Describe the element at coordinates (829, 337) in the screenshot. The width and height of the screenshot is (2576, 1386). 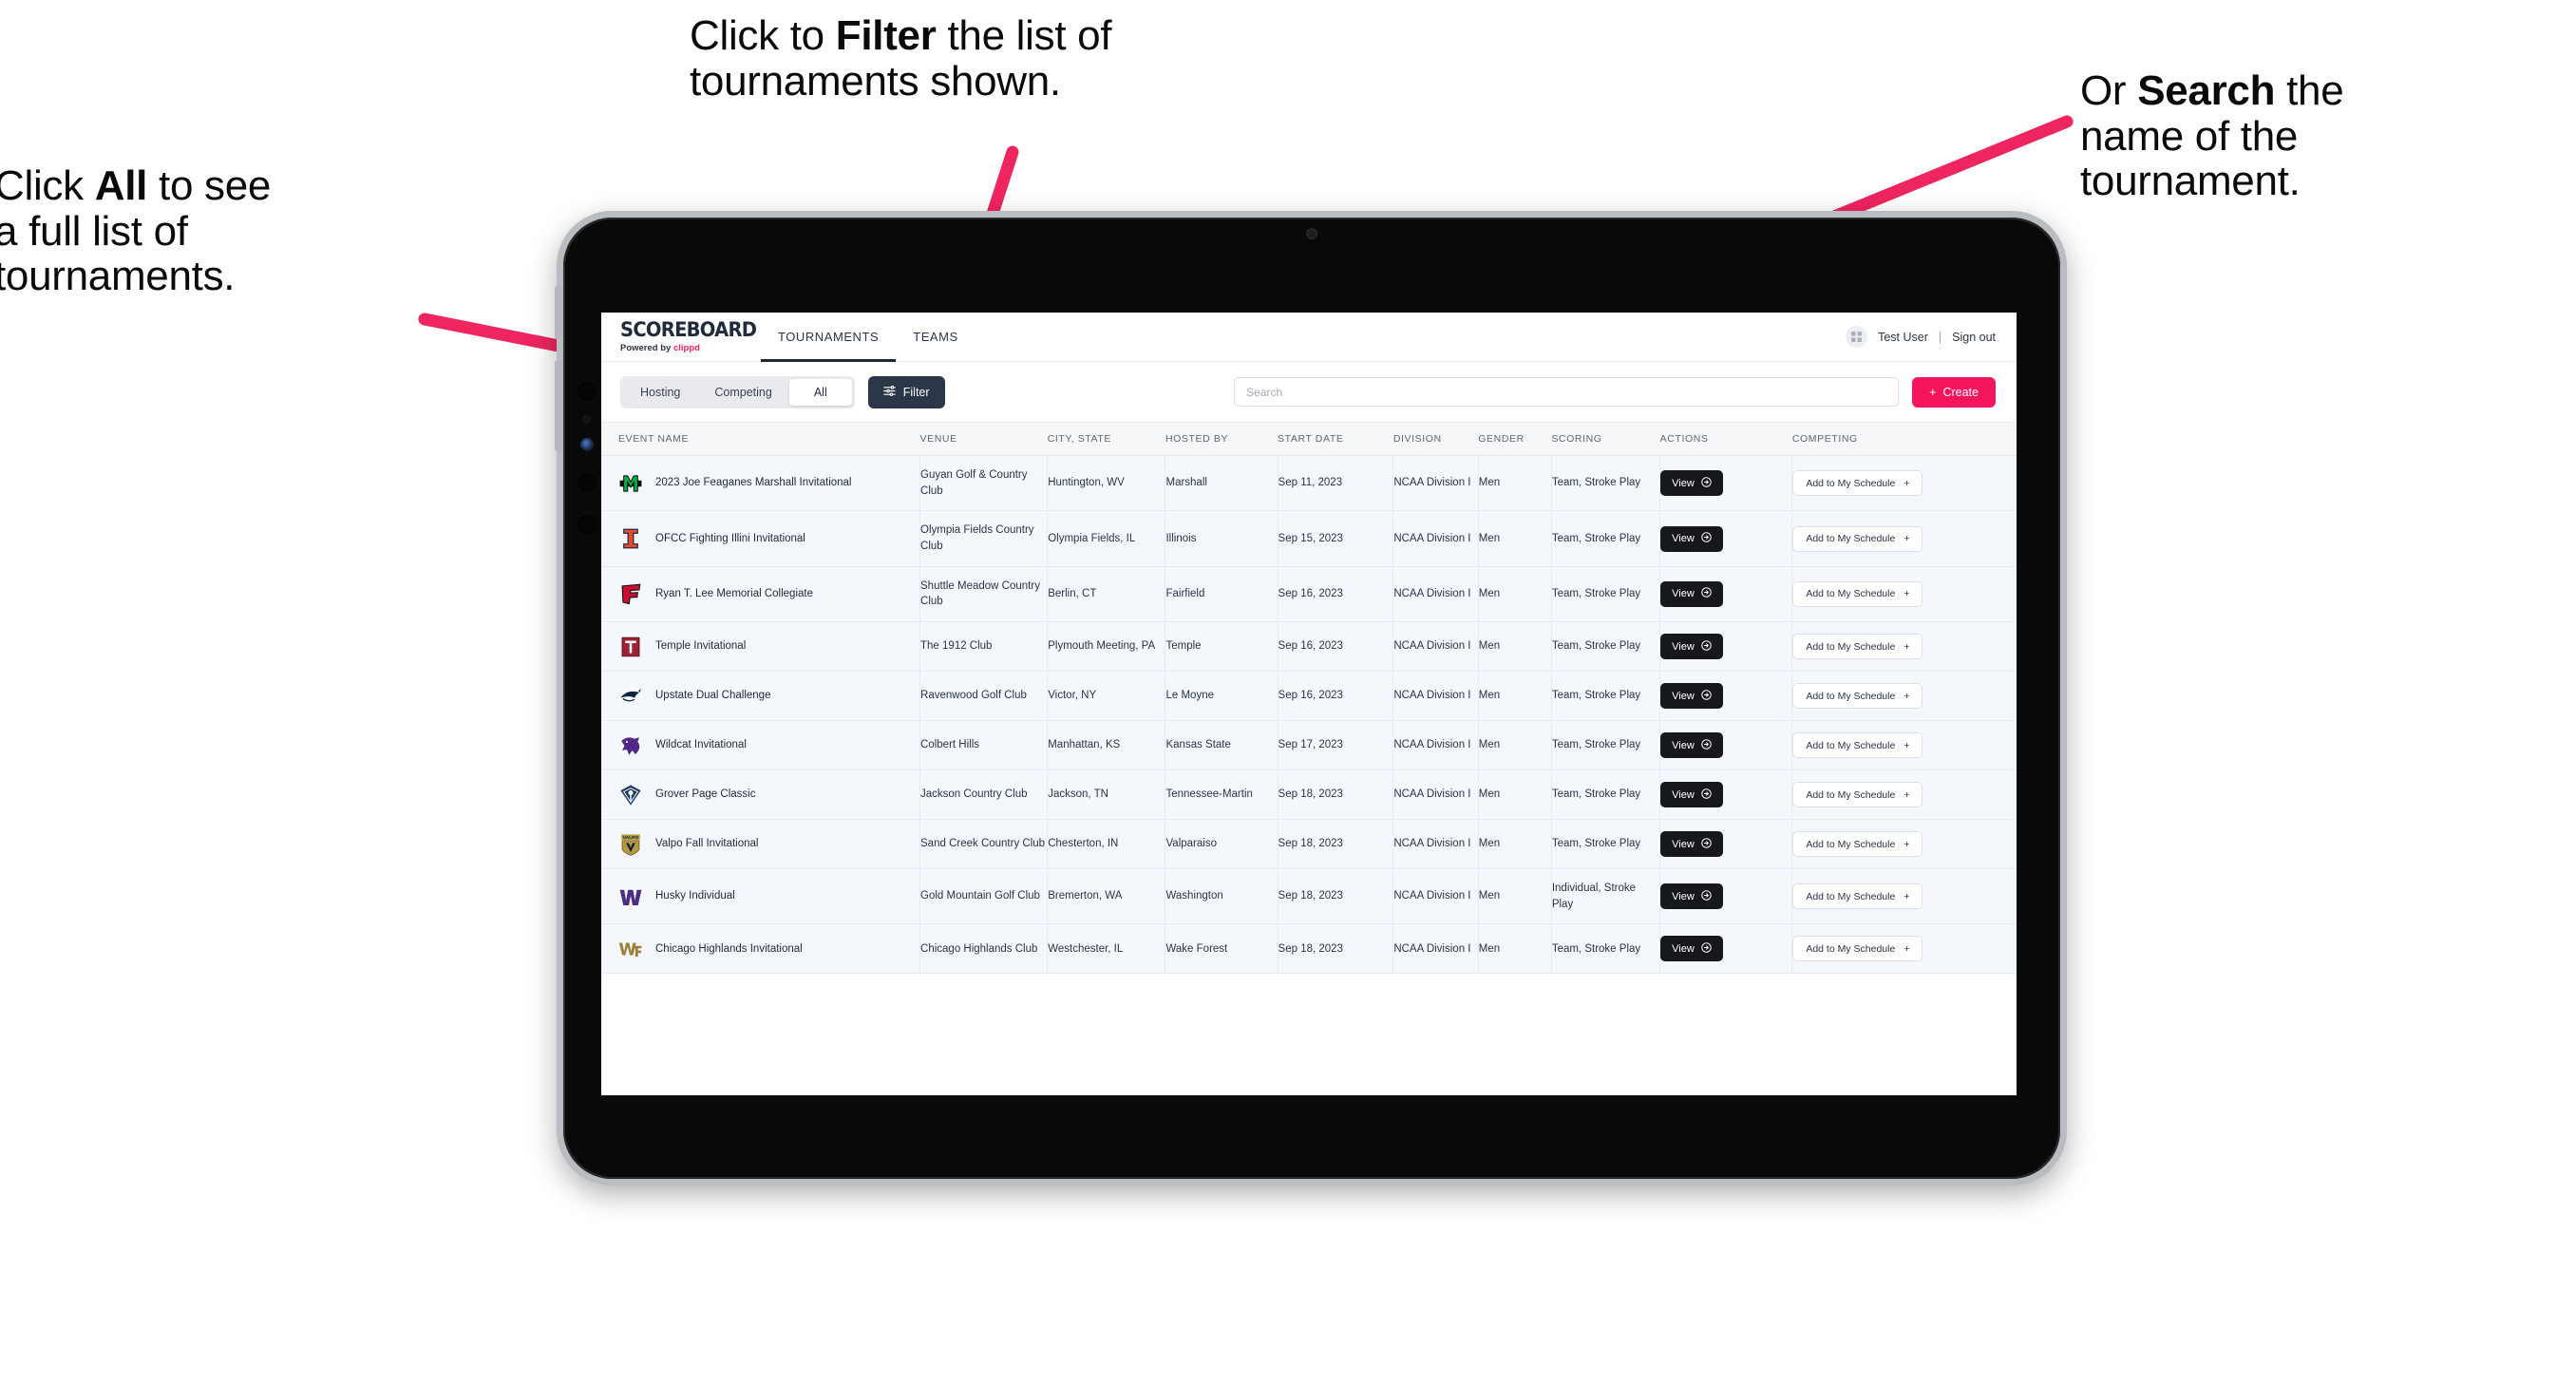
I see `nav-tab-tournaments: TOURNAMENTS` at that location.